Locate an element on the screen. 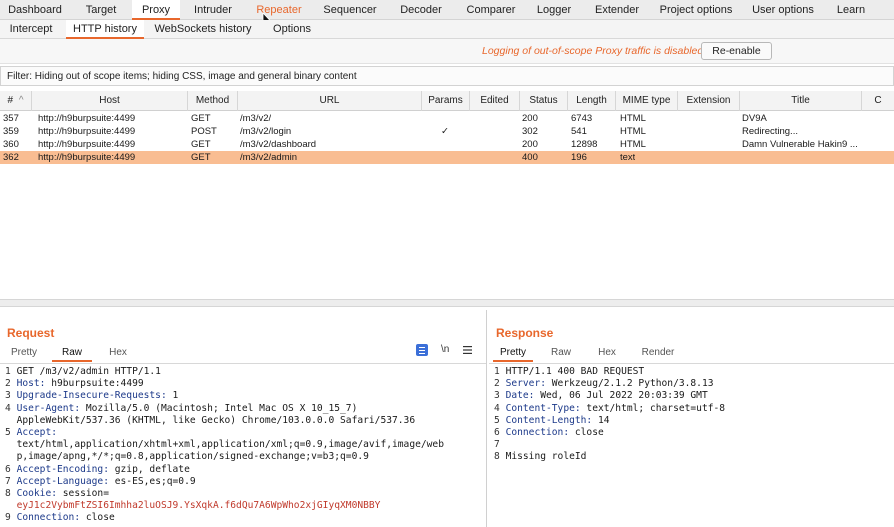 This screenshot has width=894, height=527. header-name: Accept-Language: is located at coordinates (62, 481).